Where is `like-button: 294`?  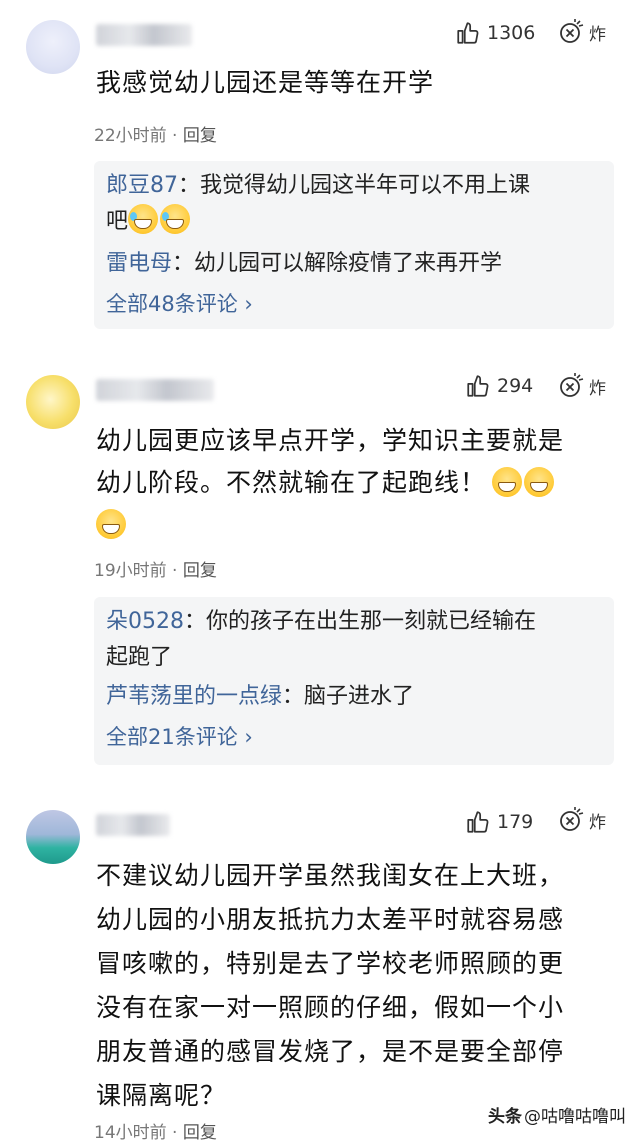
like-button: 294 is located at coordinates (499, 386).